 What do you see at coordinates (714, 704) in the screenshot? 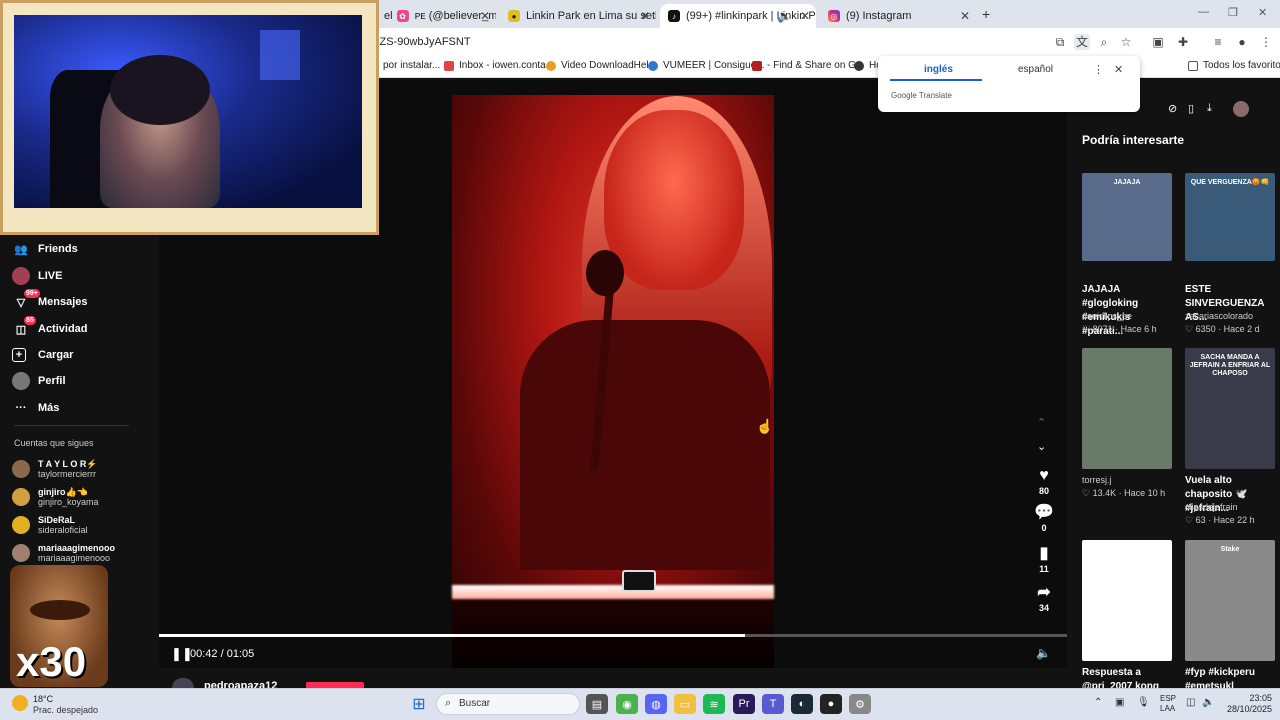
I see `spotify-icon: ≋` at bounding box center [714, 704].